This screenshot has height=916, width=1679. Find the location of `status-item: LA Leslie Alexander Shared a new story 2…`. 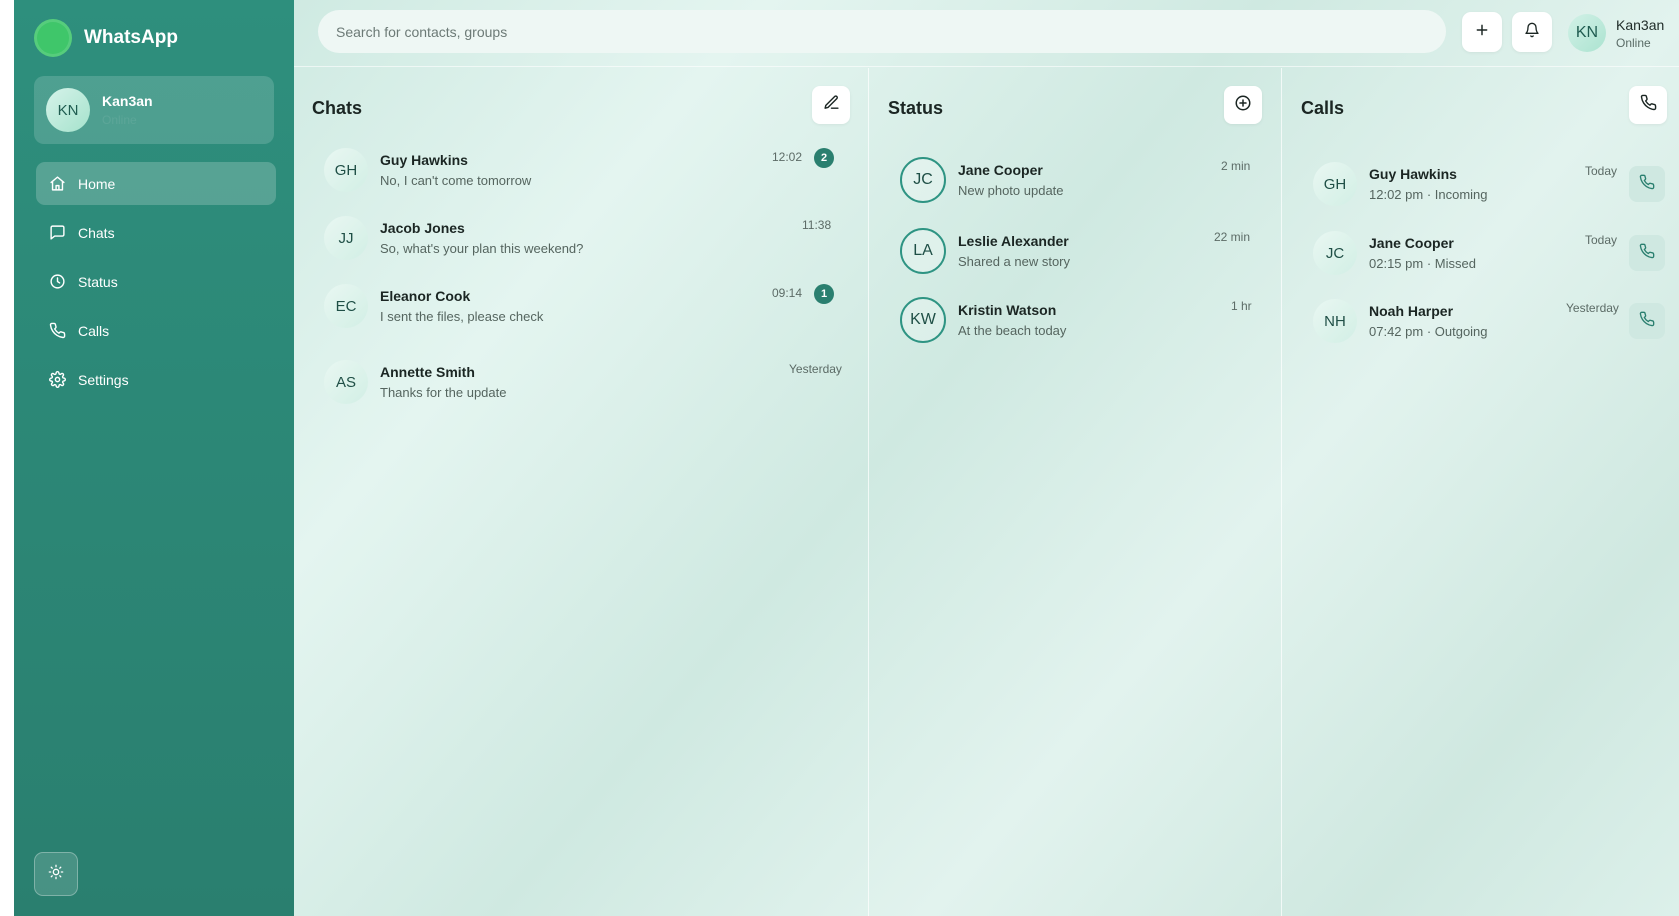

status-item: LA Leslie Alexander Shared a new story 2… is located at coordinates (1085, 251).